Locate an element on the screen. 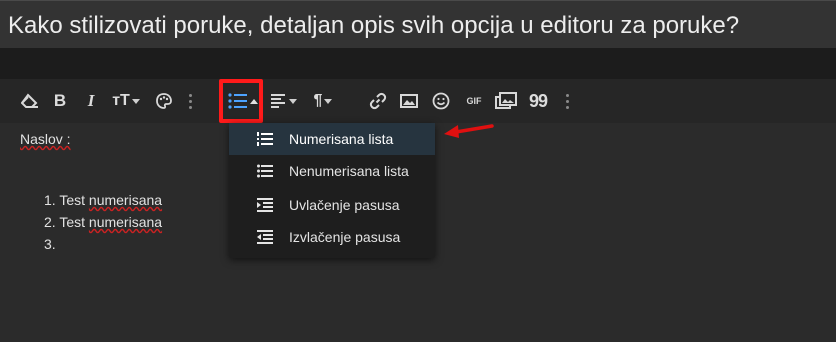 This screenshot has width=836, height=342. menu-item-numbered-list: Numerisana lista is located at coordinates (332, 139).